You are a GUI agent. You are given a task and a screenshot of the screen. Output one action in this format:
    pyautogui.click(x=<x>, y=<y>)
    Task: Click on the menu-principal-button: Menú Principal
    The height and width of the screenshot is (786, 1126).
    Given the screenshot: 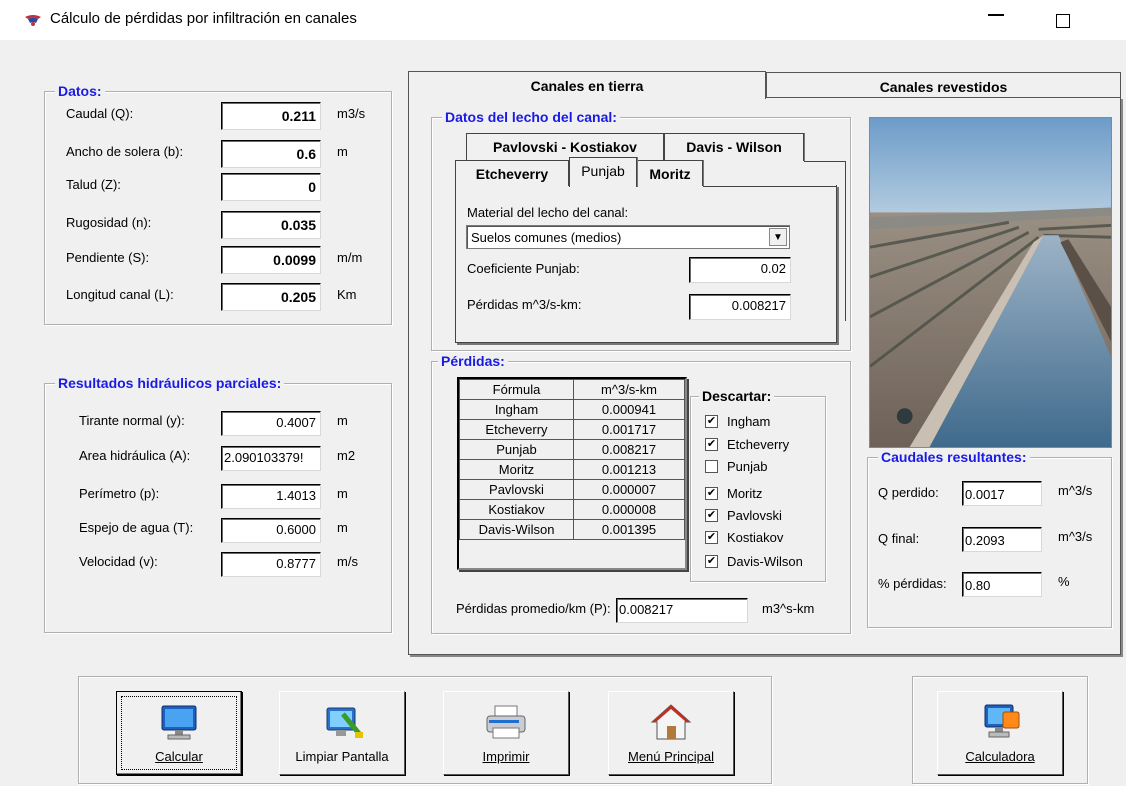 What is the action you would take?
    pyautogui.click(x=671, y=733)
    